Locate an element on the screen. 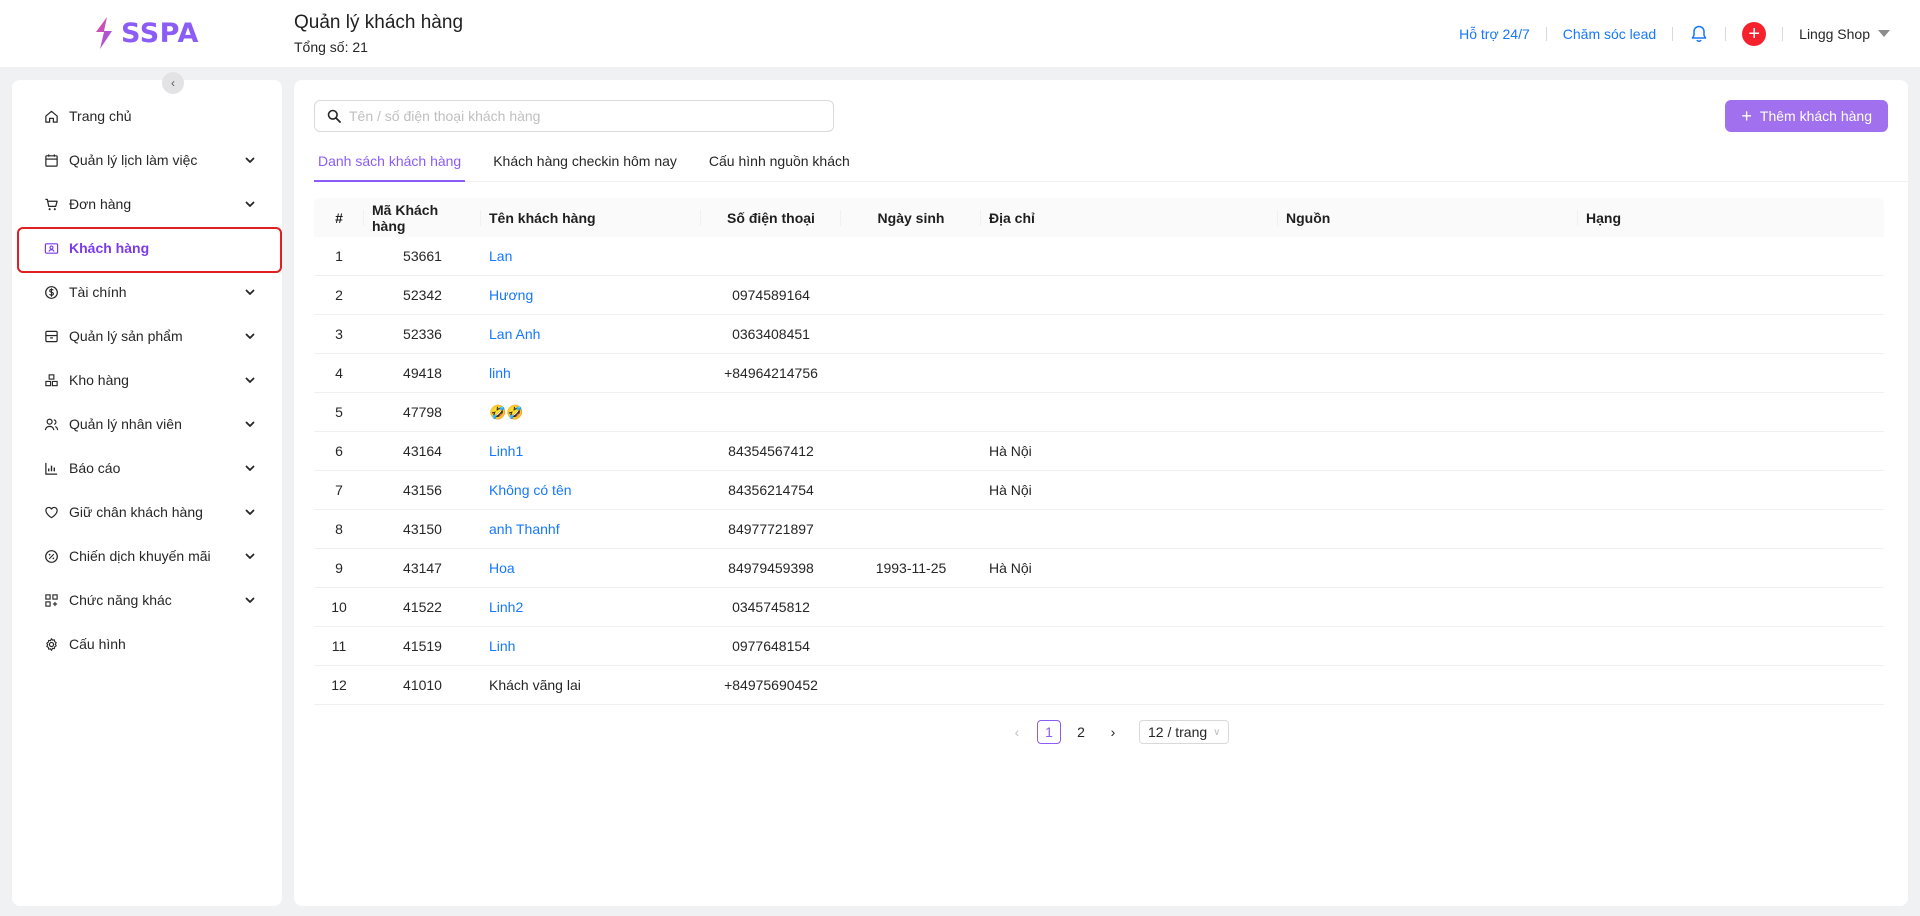  table-row: 6 43164 Linh1 84354567412 Hà Nội is located at coordinates (1099, 451).